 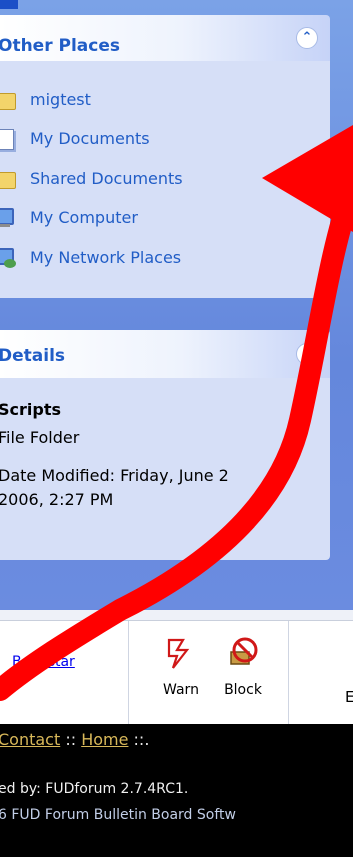 I want to click on details-title: Details, so click(x=33, y=356).